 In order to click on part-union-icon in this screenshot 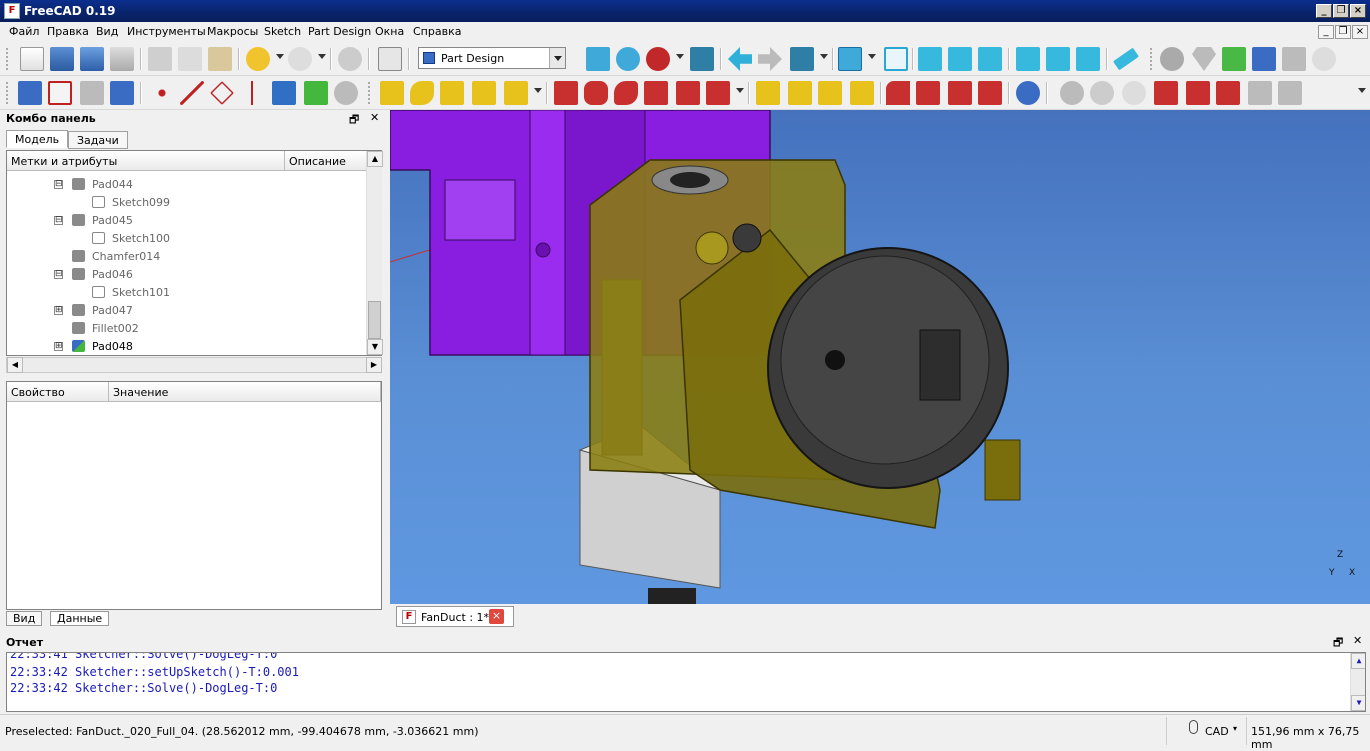, I will do `click(1072, 93)`.